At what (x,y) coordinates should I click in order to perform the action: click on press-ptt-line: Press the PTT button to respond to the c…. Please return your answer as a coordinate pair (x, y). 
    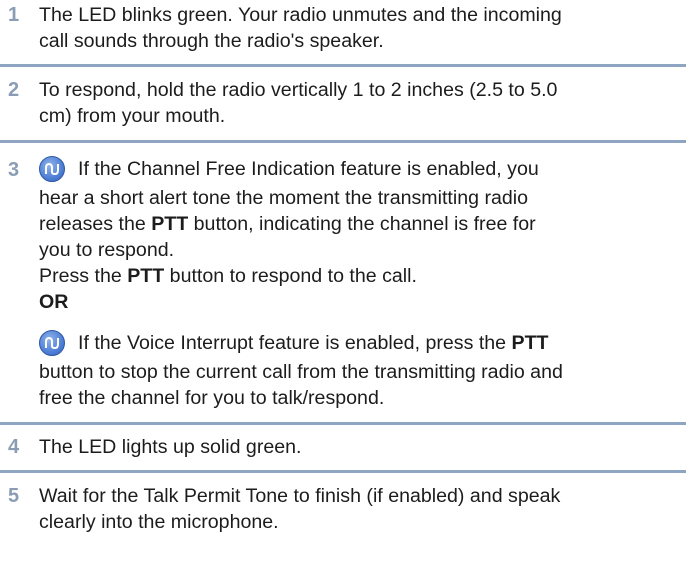
    Looking at the image, I should click on (359, 276).